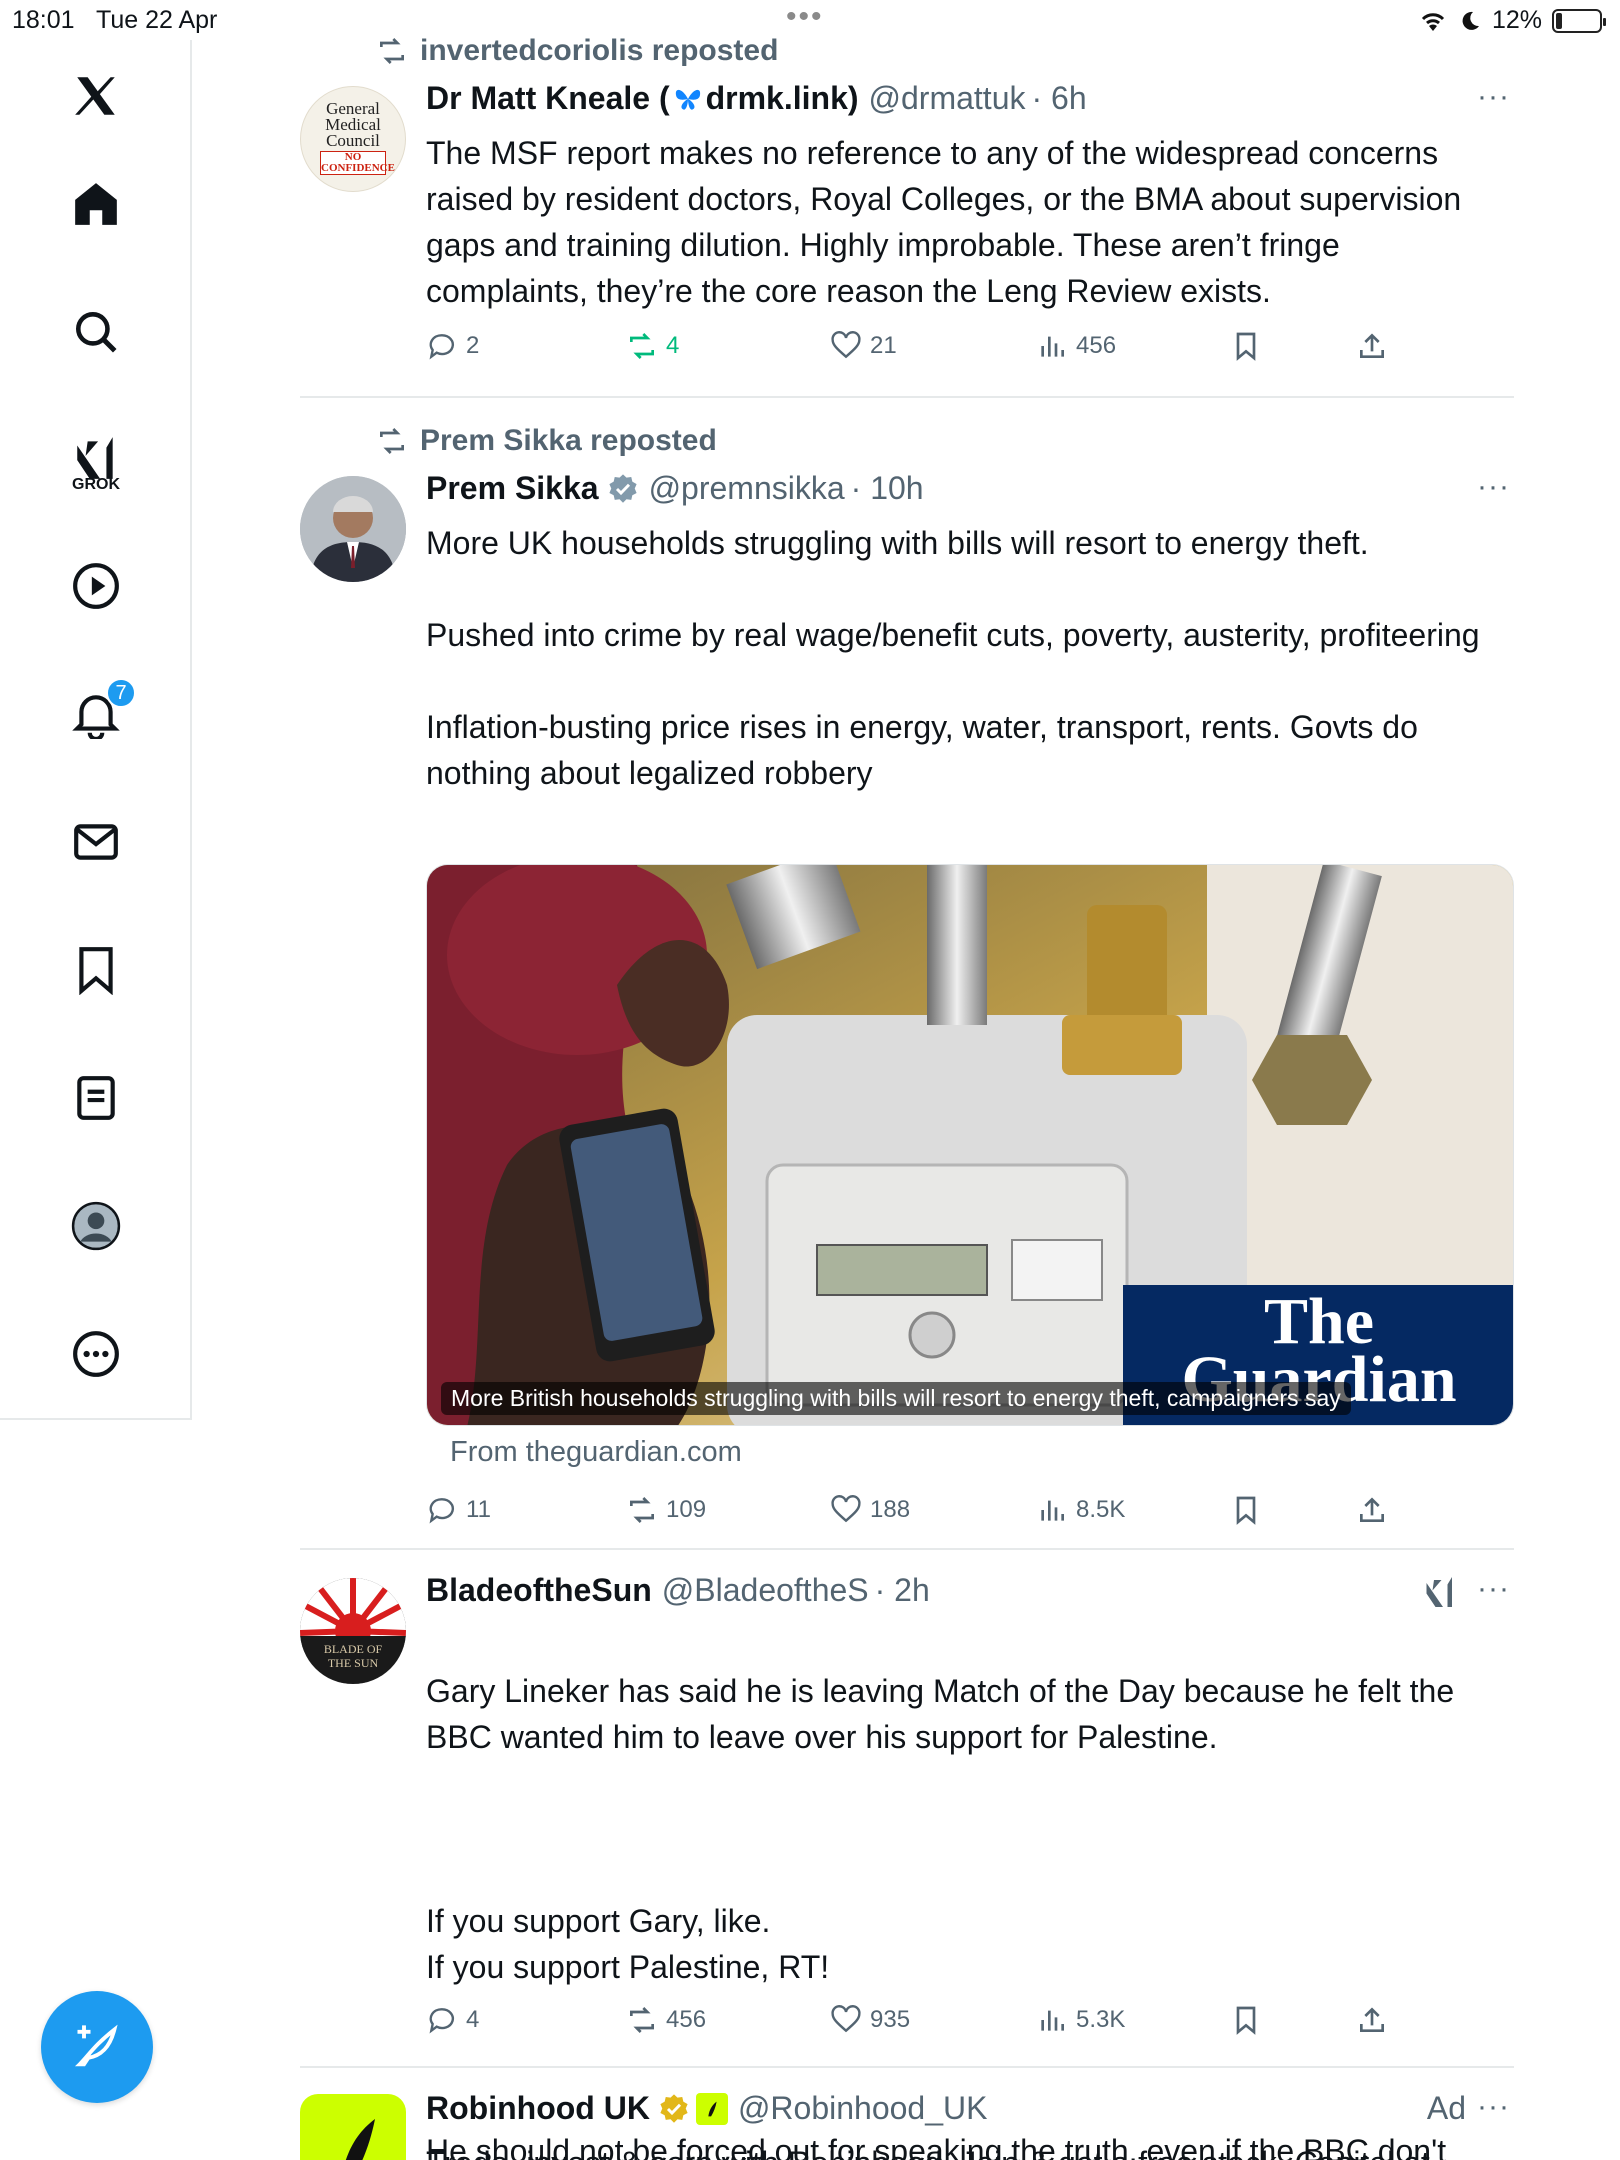 The width and height of the screenshot is (1620, 2160). I want to click on status-time: 18:01, so click(43, 20).